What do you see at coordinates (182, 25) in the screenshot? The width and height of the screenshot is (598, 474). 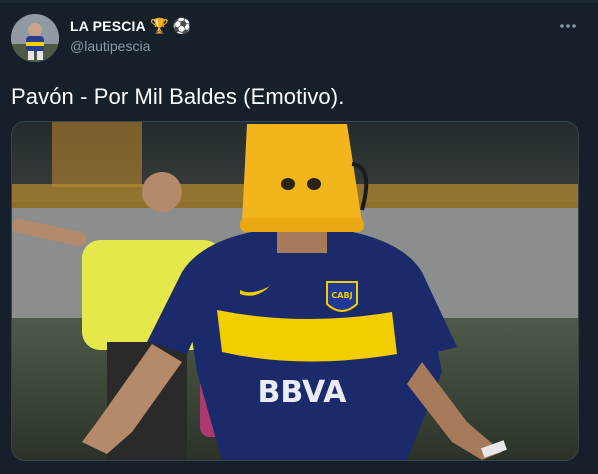 I see `soccer-ball-emoji-icon: ⚽` at bounding box center [182, 25].